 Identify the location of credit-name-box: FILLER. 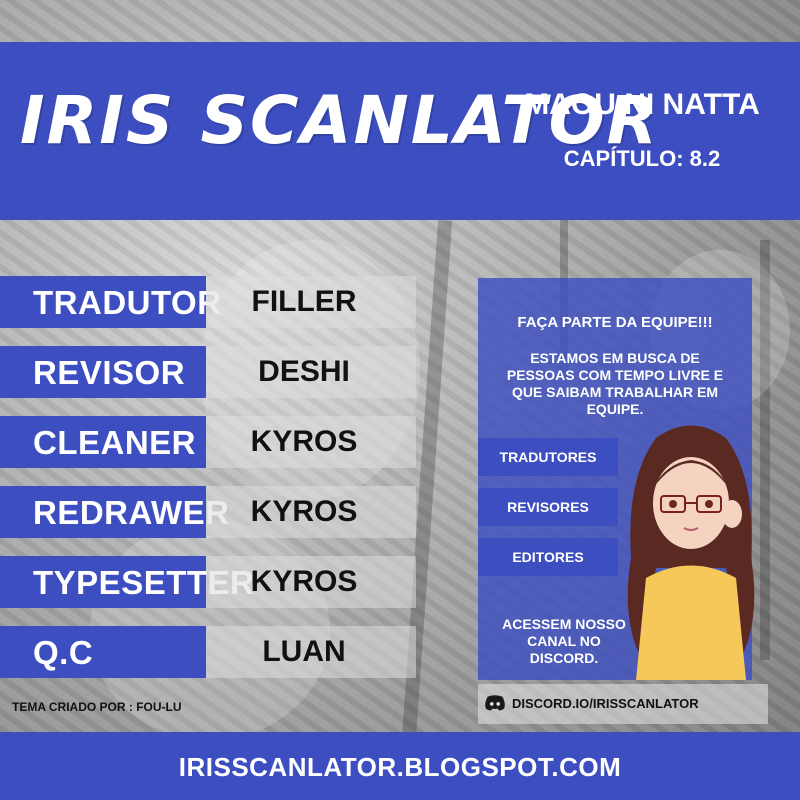
(311, 302).